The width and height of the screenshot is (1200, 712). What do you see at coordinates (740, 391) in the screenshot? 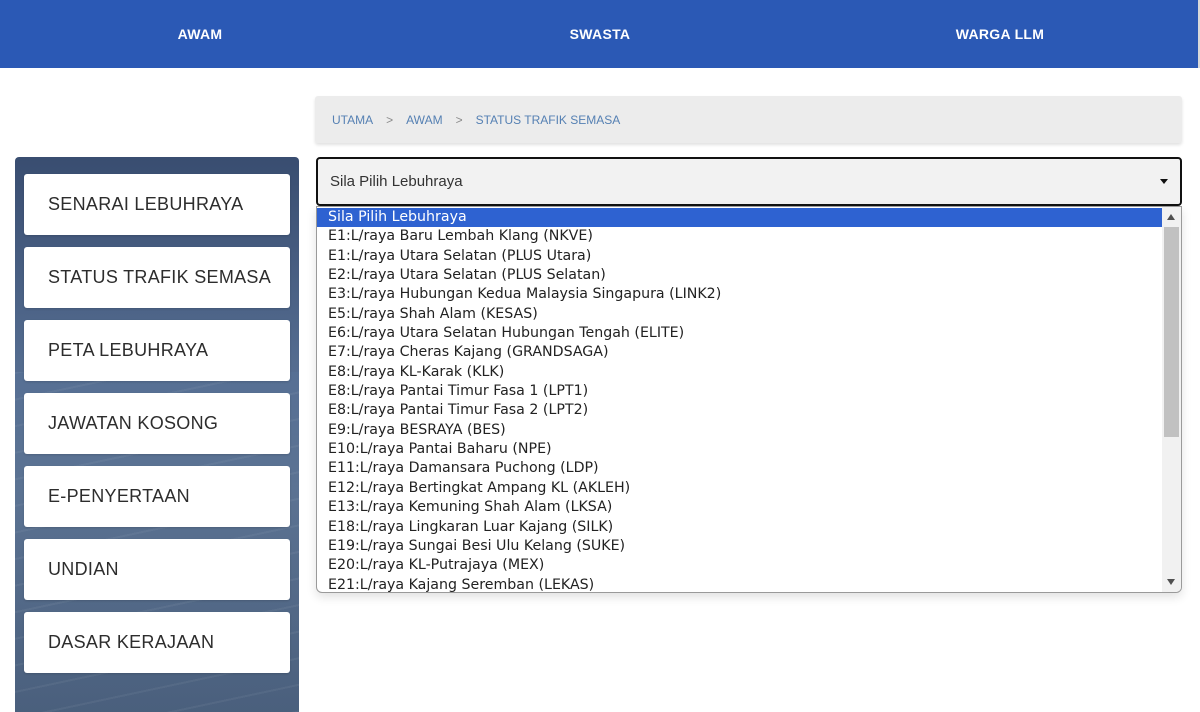
I see `highway-option: E8:L/raya Pantai Timur Fasa 1 (LPT1)` at bounding box center [740, 391].